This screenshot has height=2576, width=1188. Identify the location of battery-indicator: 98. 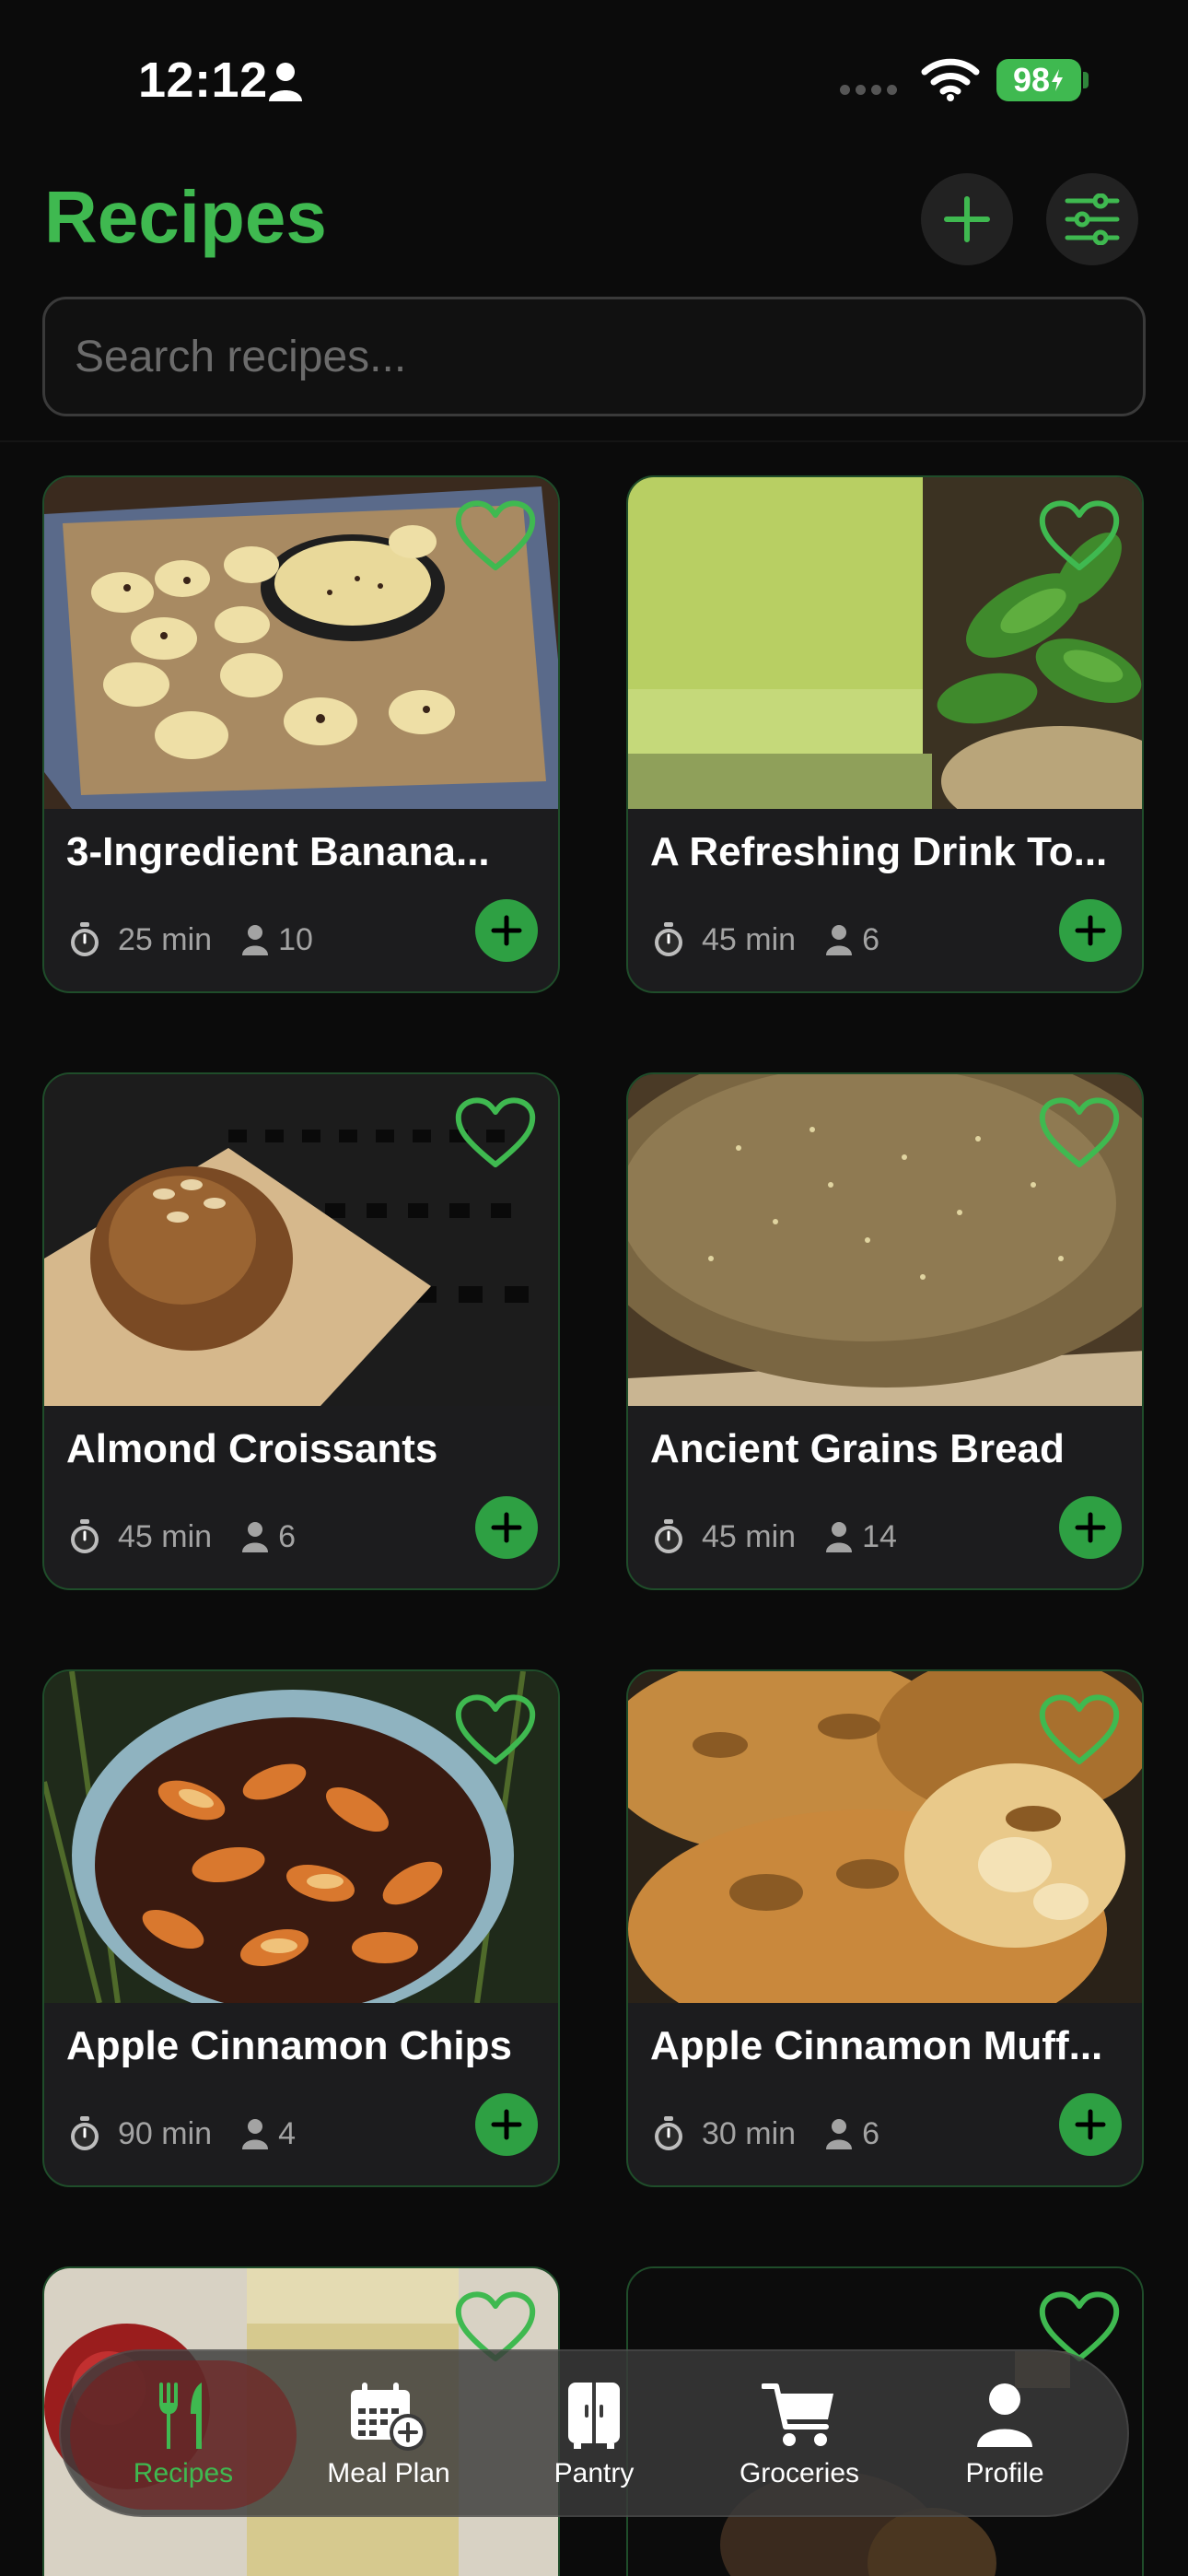
(1038, 80).